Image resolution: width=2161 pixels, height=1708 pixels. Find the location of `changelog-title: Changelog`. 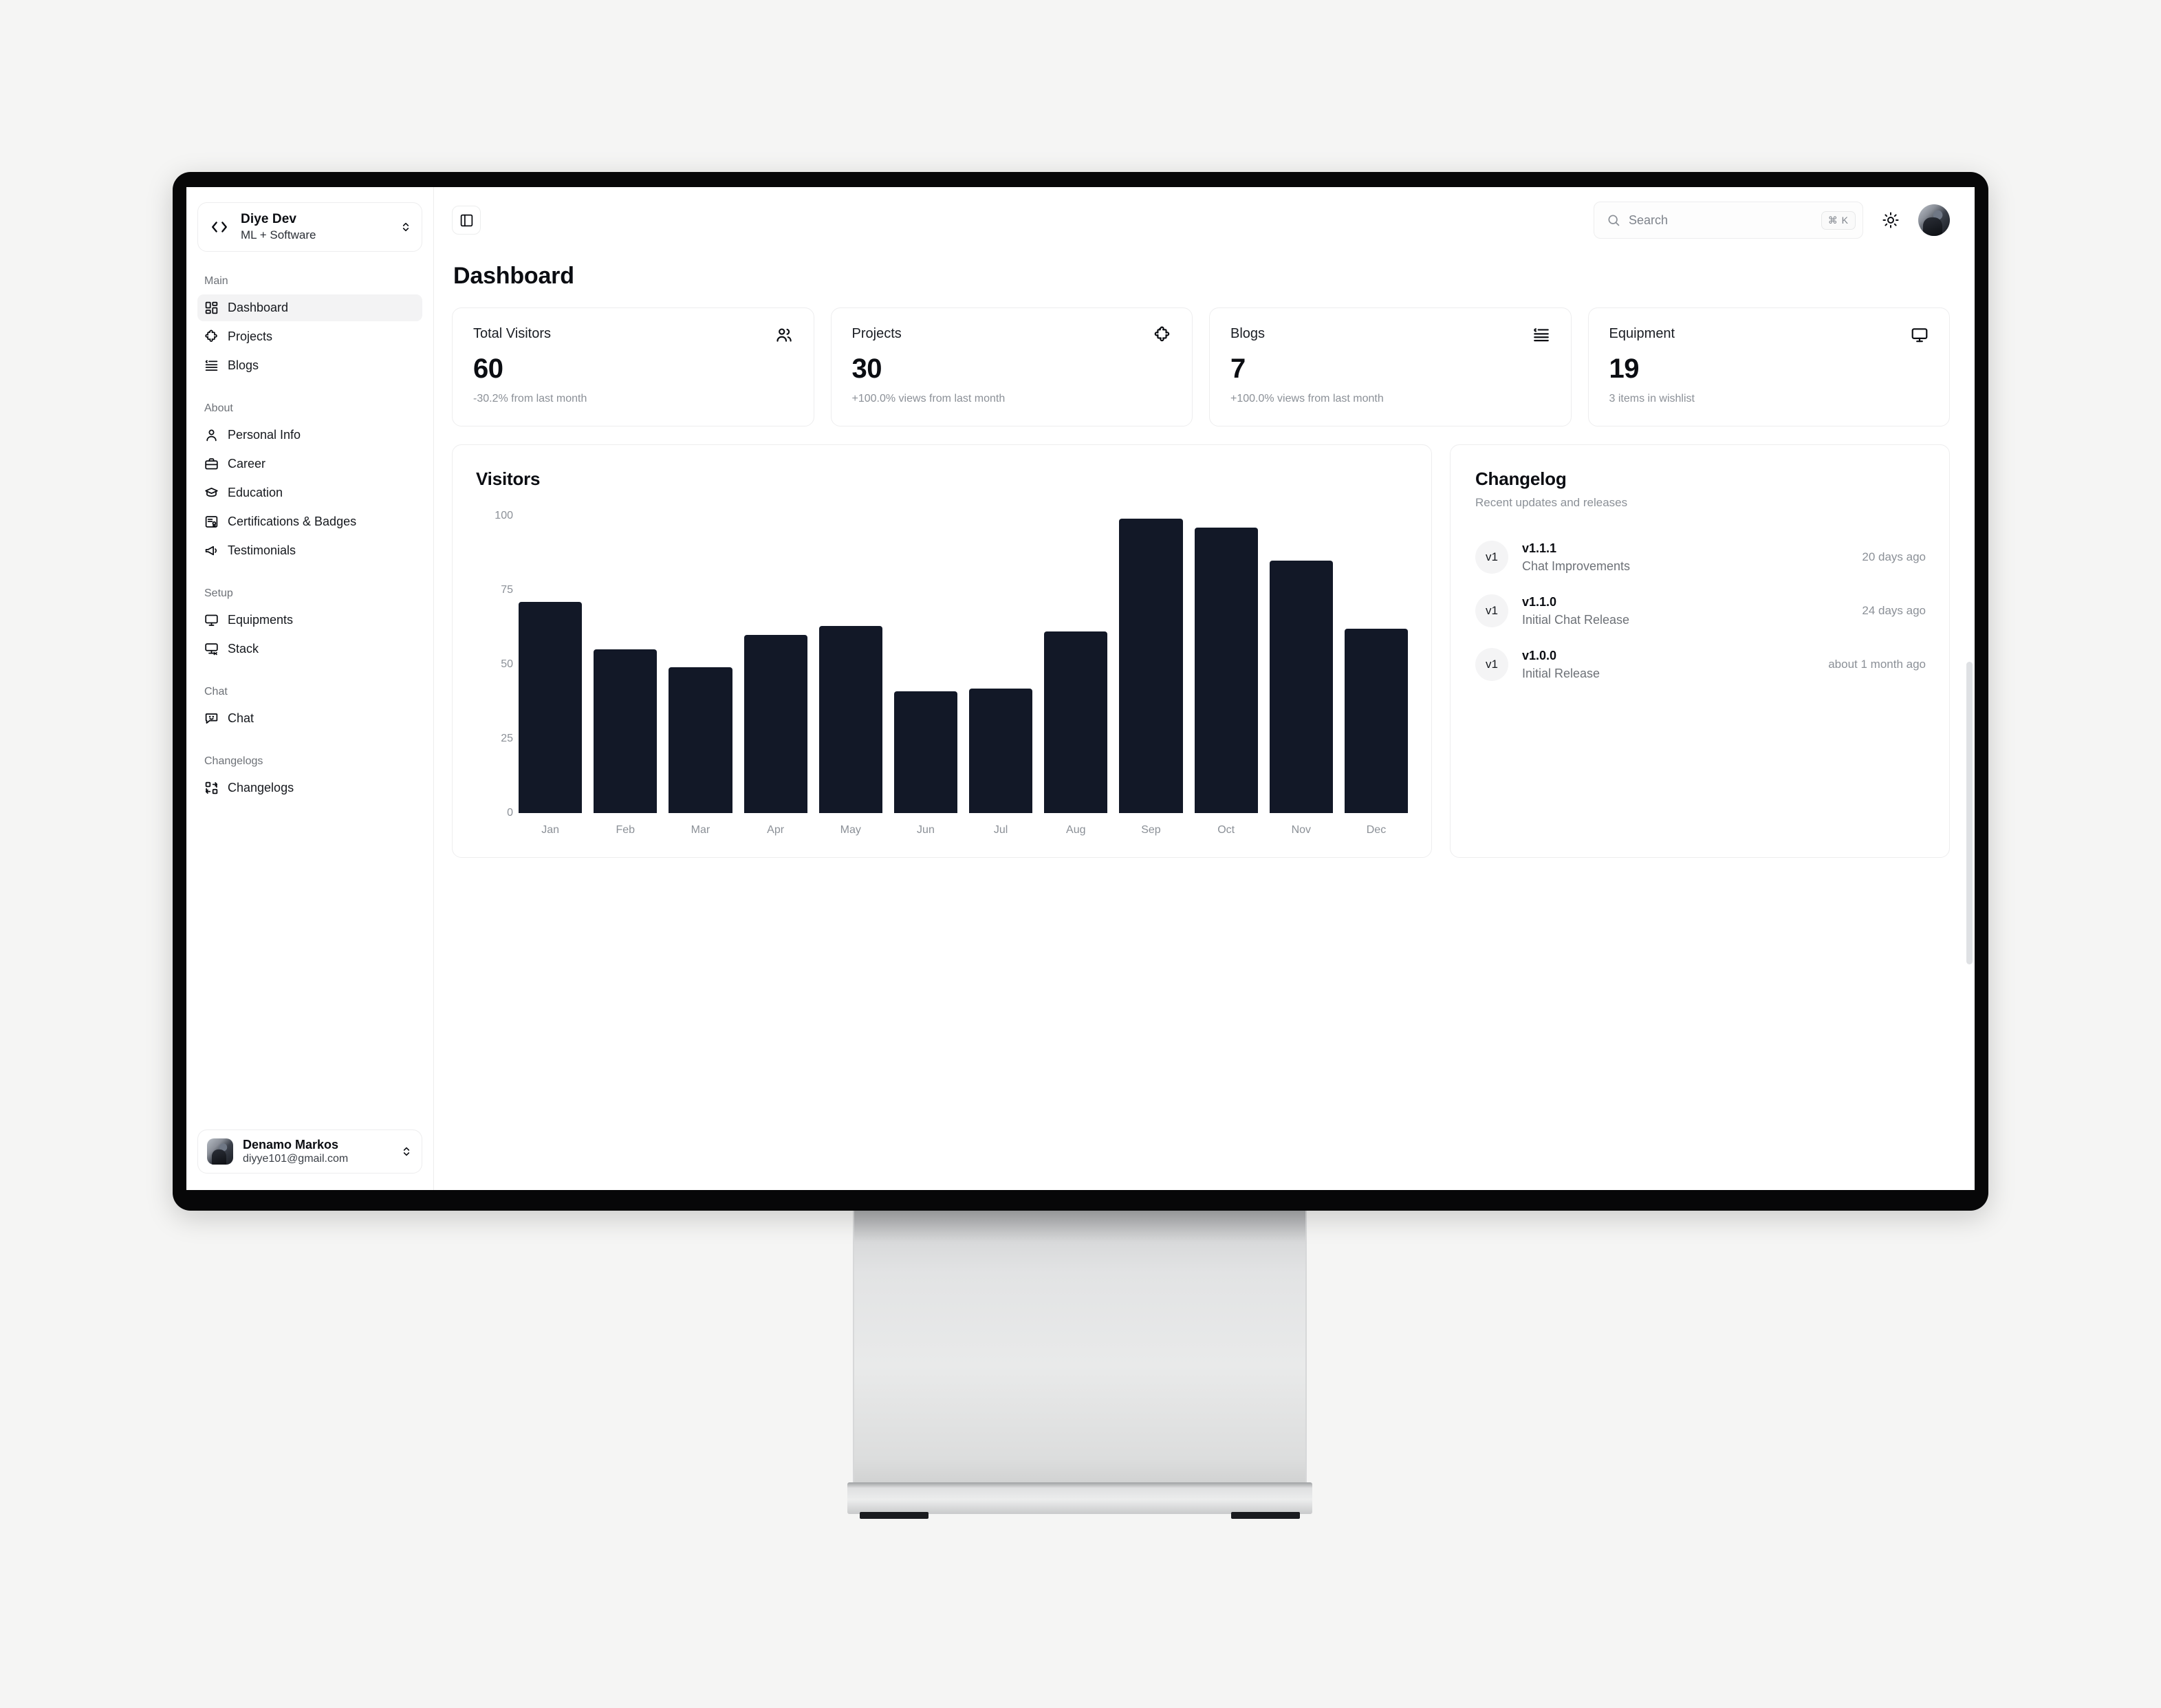

changelog-title: Changelog is located at coordinates (1521, 478).